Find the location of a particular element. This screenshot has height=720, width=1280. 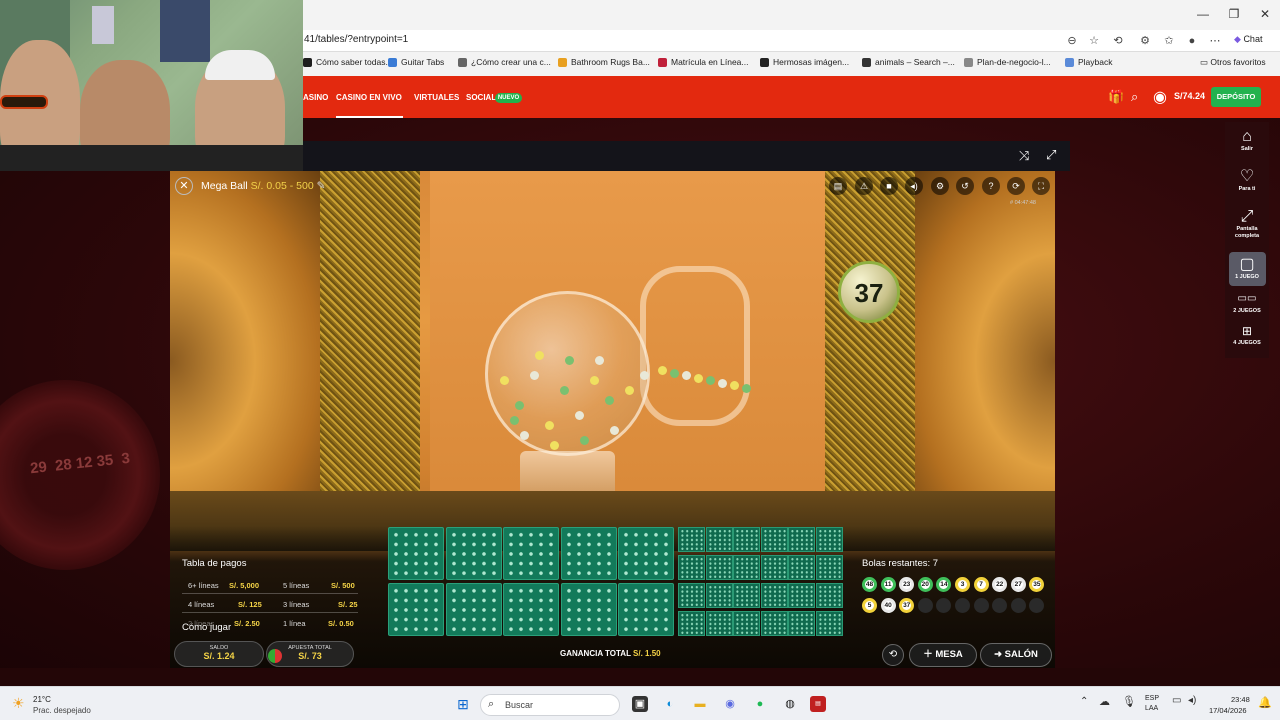

steam-icon: ◍ is located at coordinates (790, 704).